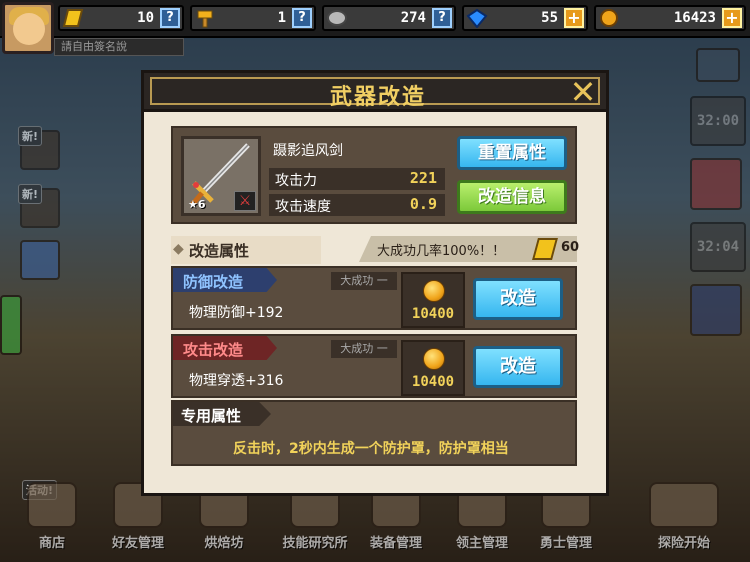  I want to click on player-avatar, so click(28, 28).